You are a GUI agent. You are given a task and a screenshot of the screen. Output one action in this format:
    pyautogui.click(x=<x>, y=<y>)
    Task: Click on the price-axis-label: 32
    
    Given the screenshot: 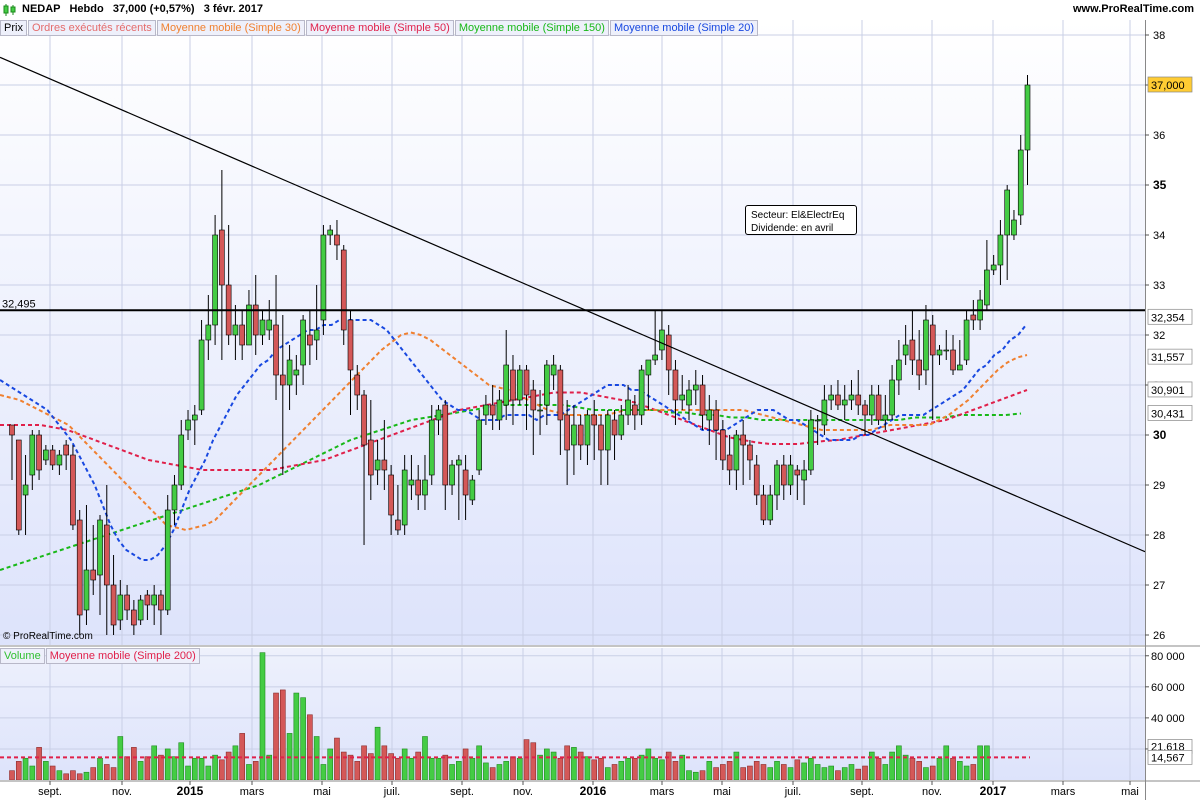 What is the action you would take?
    pyautogui.click(x=1159, y=336)
    